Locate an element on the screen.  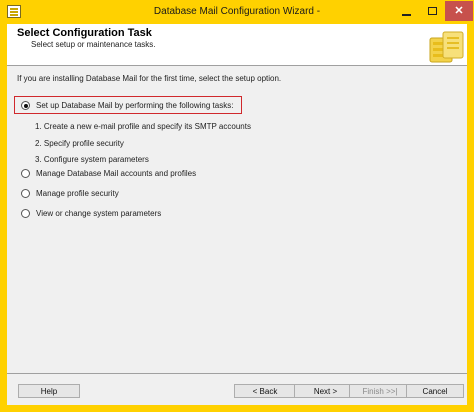
next-button: Next > is located at coordinates (325, 391).